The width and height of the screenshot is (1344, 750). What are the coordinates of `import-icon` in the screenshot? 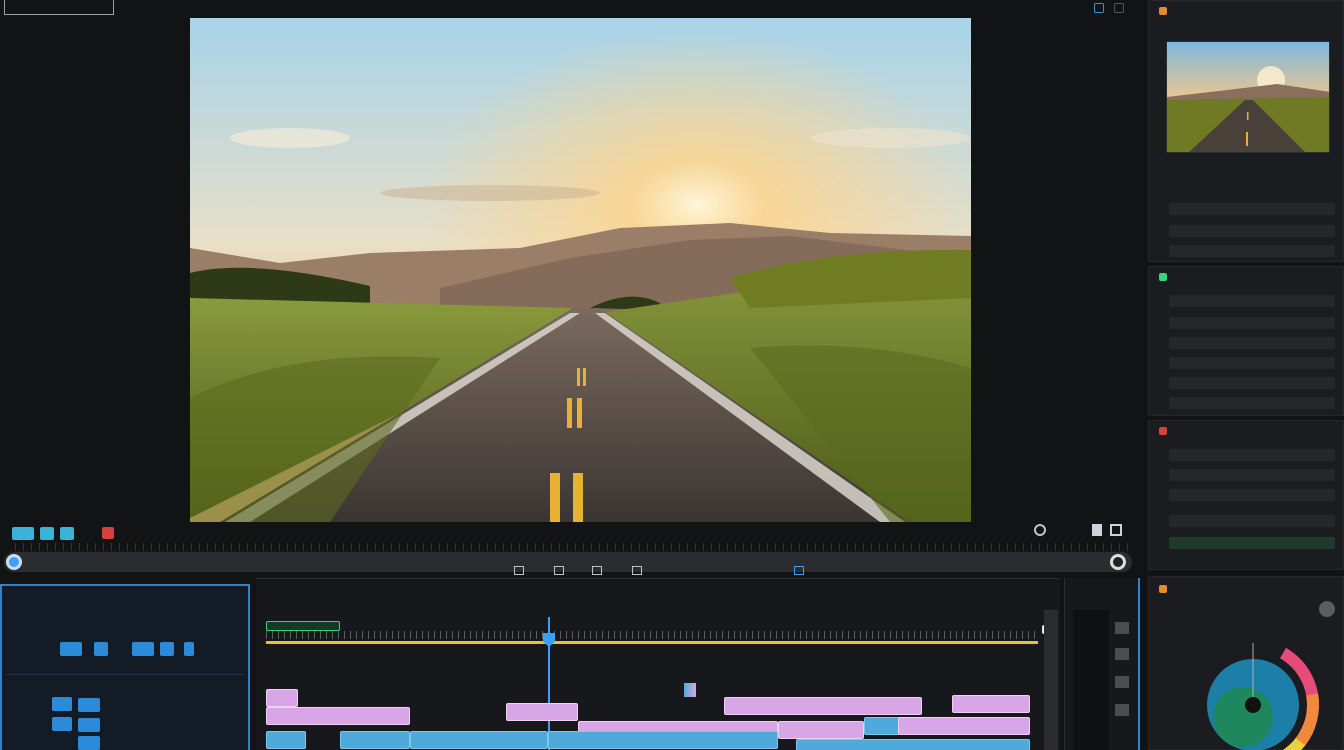 It's located at (71, 649).